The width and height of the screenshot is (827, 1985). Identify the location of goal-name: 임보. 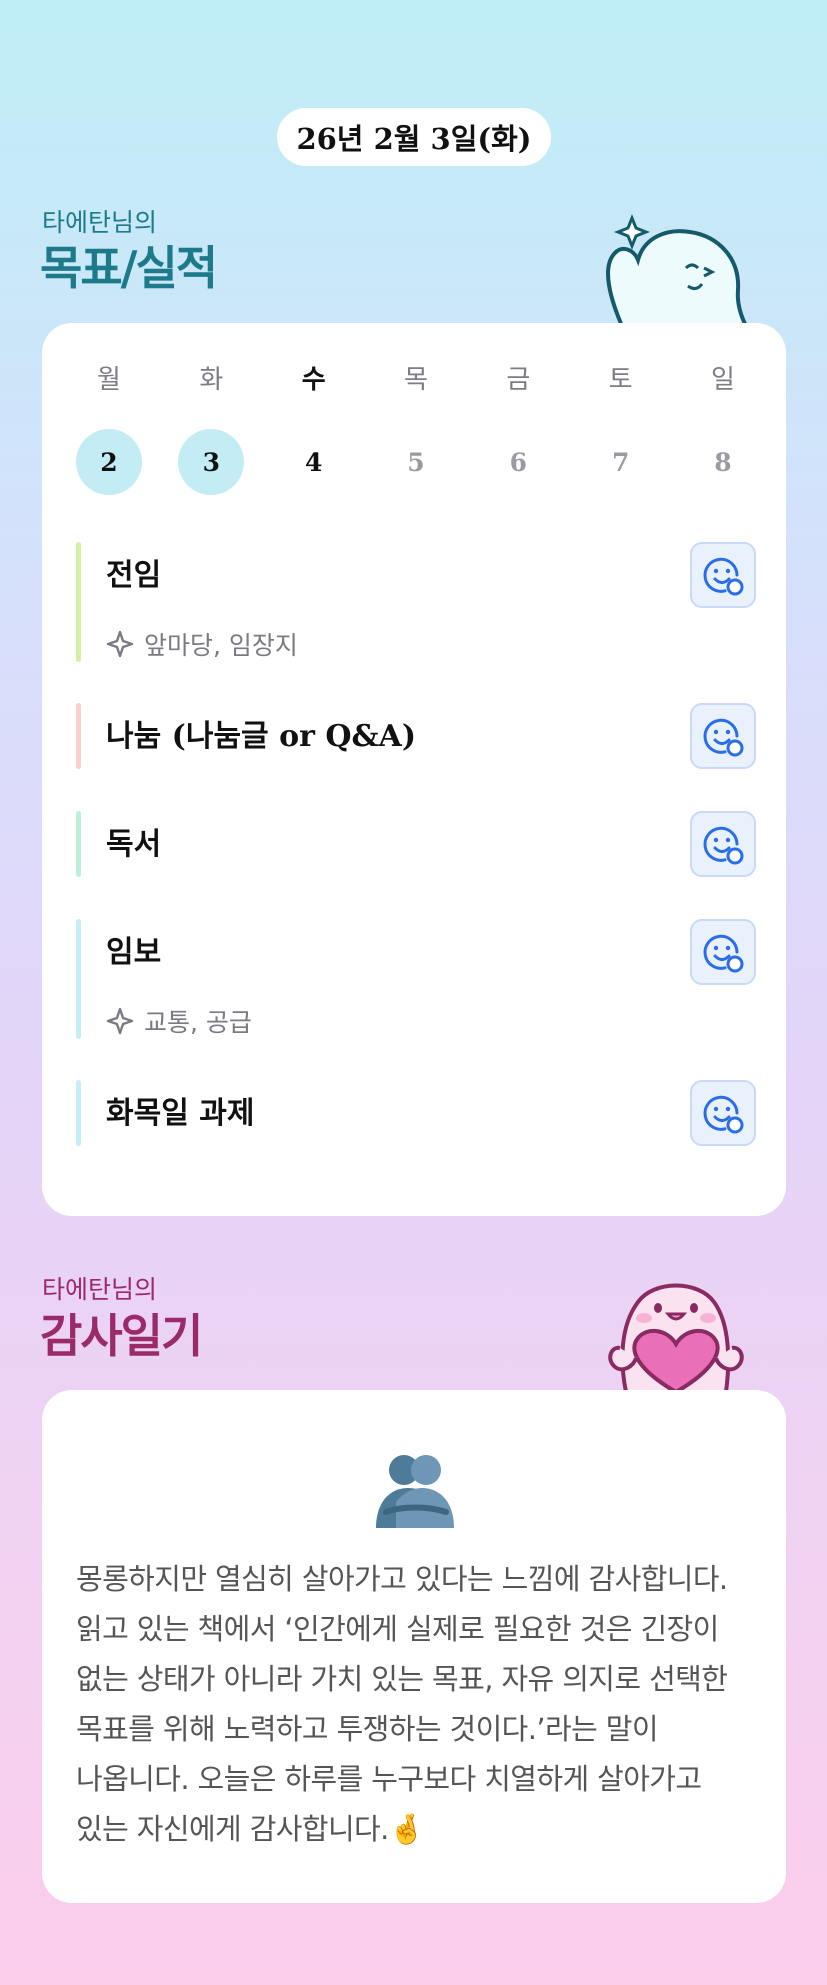
(134, 952).